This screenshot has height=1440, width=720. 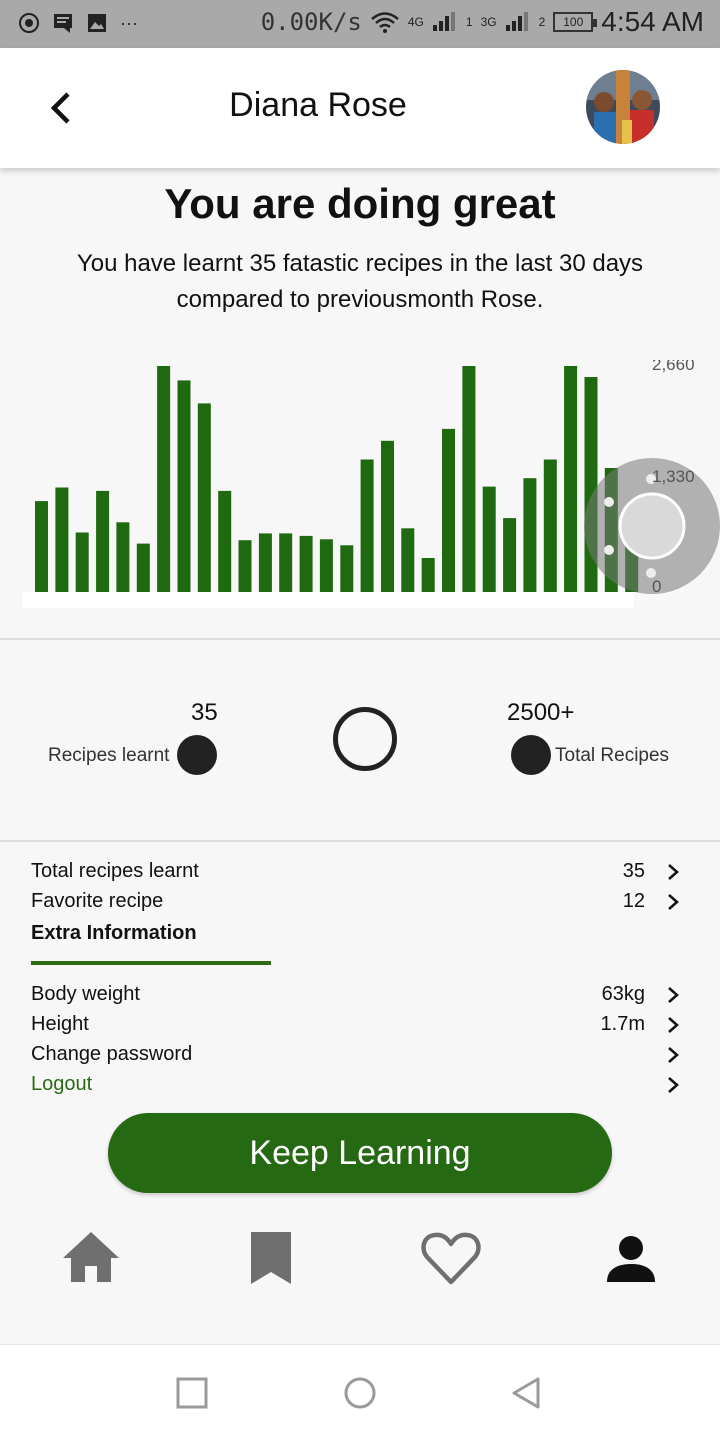 What do you see at coordinates (29, 23) in the screenshot?
I see `record-icon` at bounding box center [29, 23].